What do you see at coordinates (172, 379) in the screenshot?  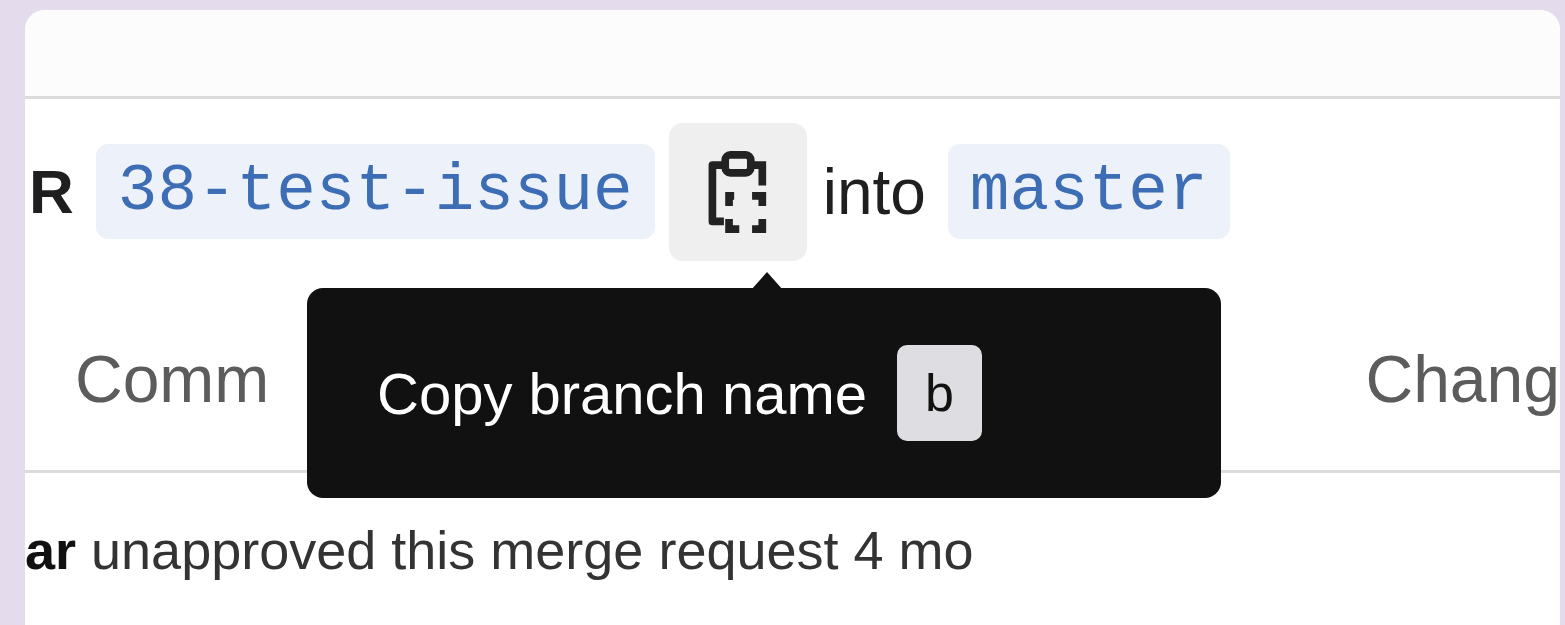 I see `tab: Comm` at bounding box center [172, 379].